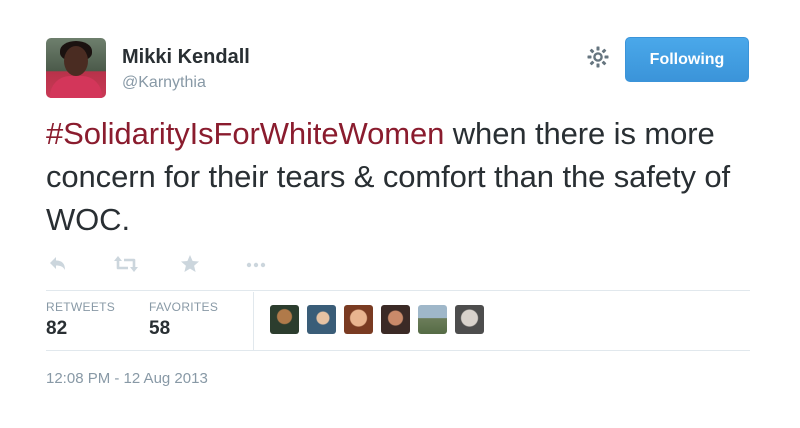 The width and height of the screenshot is (800, 428). I want to click on reply-icon, so click(58, 264).